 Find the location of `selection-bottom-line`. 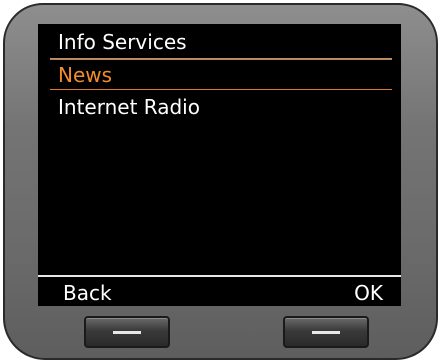

selection-bottom-line is located at coordinates (221, 89).